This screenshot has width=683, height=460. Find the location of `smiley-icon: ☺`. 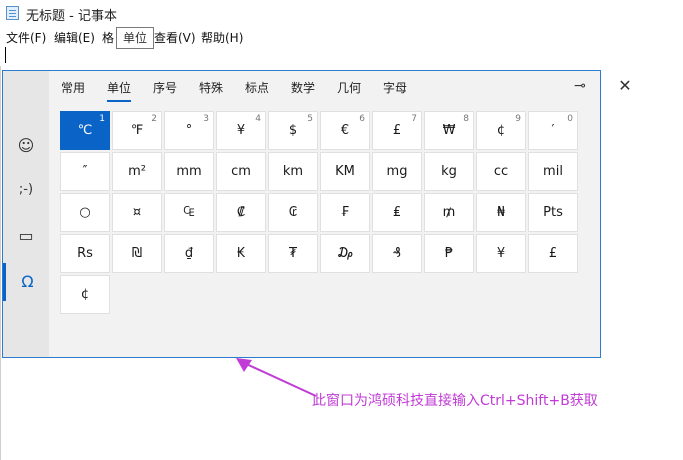

smiley-icon: ☺ is located at coordinates (26, 146).